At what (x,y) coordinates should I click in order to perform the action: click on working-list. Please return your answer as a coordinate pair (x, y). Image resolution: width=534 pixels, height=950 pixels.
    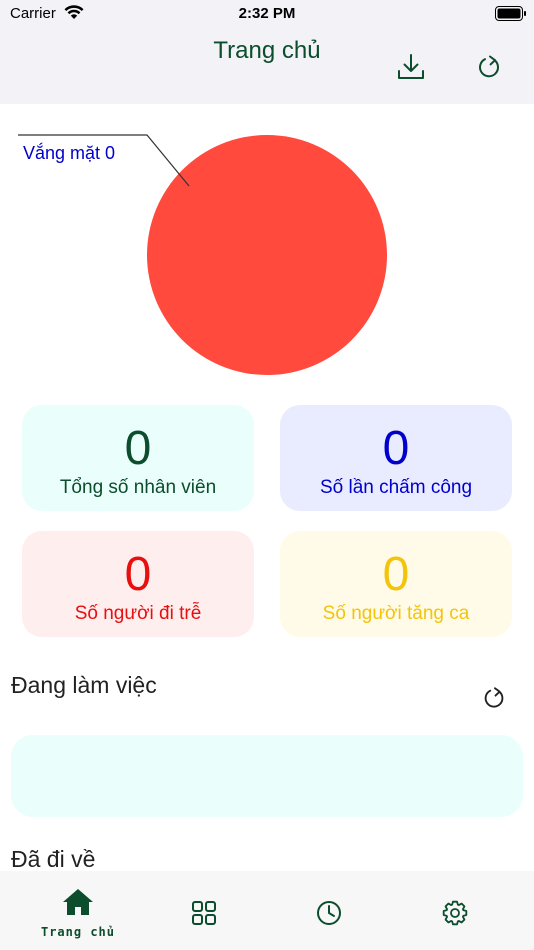
    Looking at the image, I should click on (267, 776).